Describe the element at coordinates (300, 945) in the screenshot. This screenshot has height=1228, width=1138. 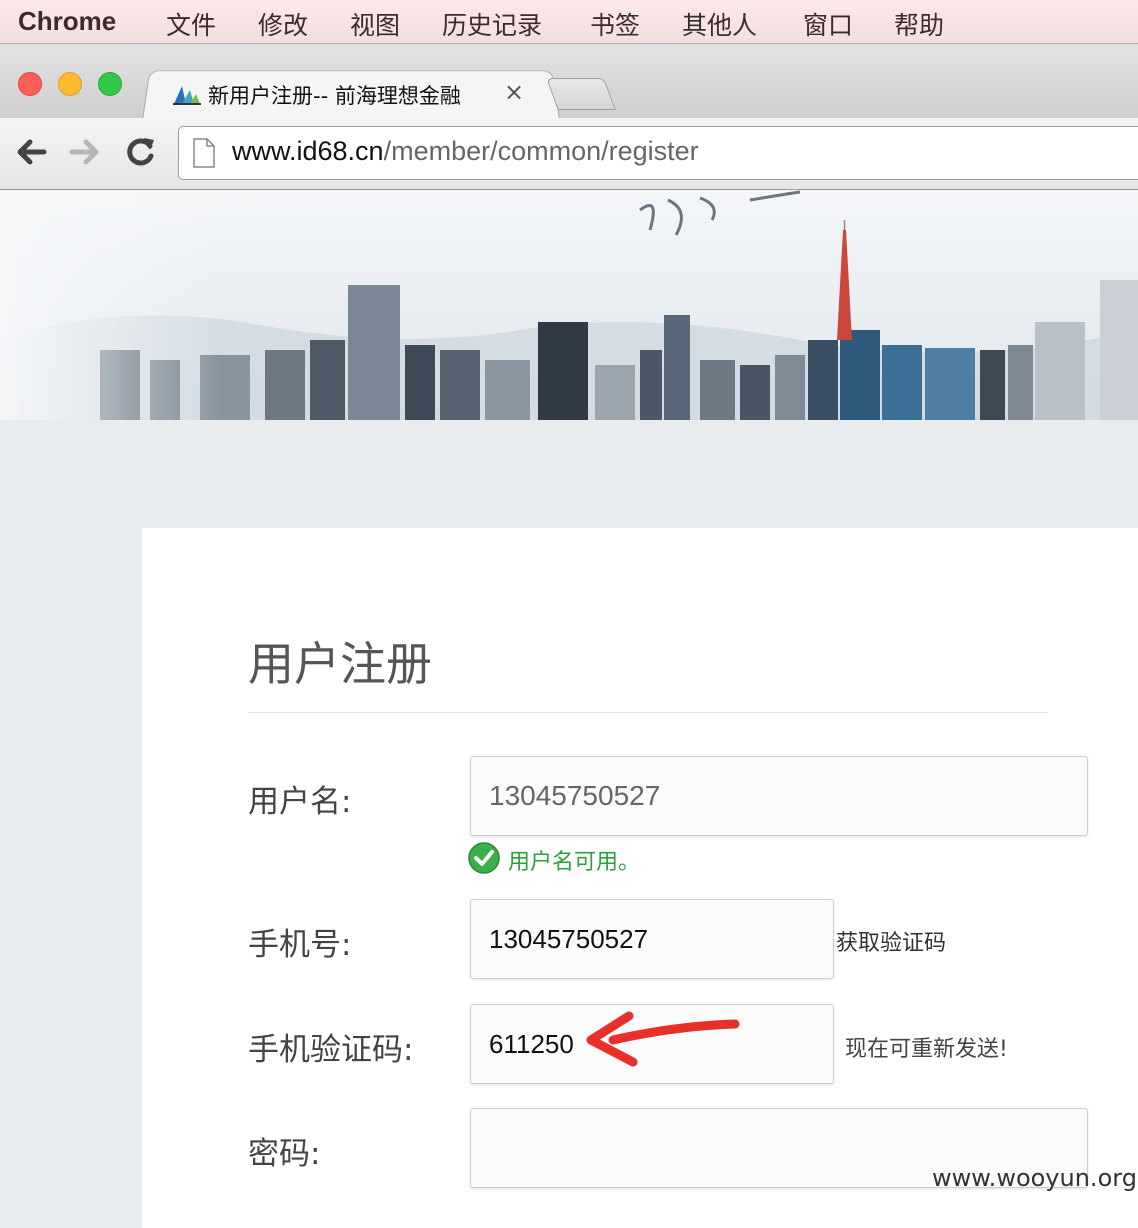
I see `phone-label: 手机号:` at that location.